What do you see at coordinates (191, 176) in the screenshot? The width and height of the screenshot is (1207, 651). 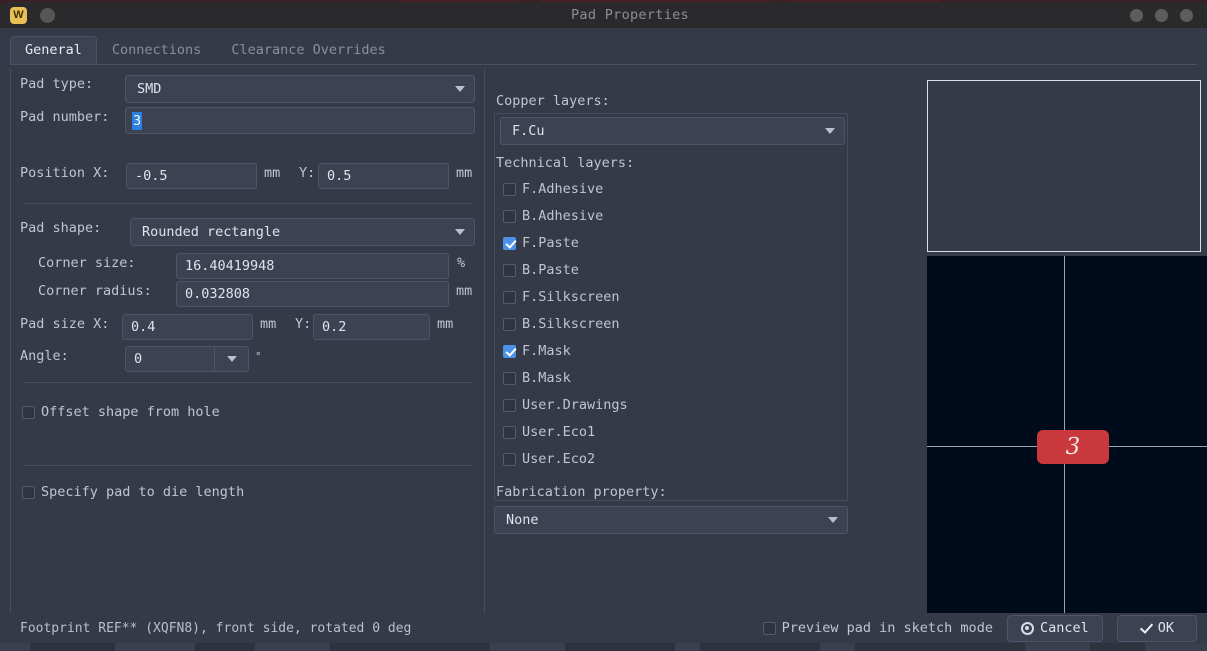 I see `position-x-input: -0.5` at bounding box center [191, 176].